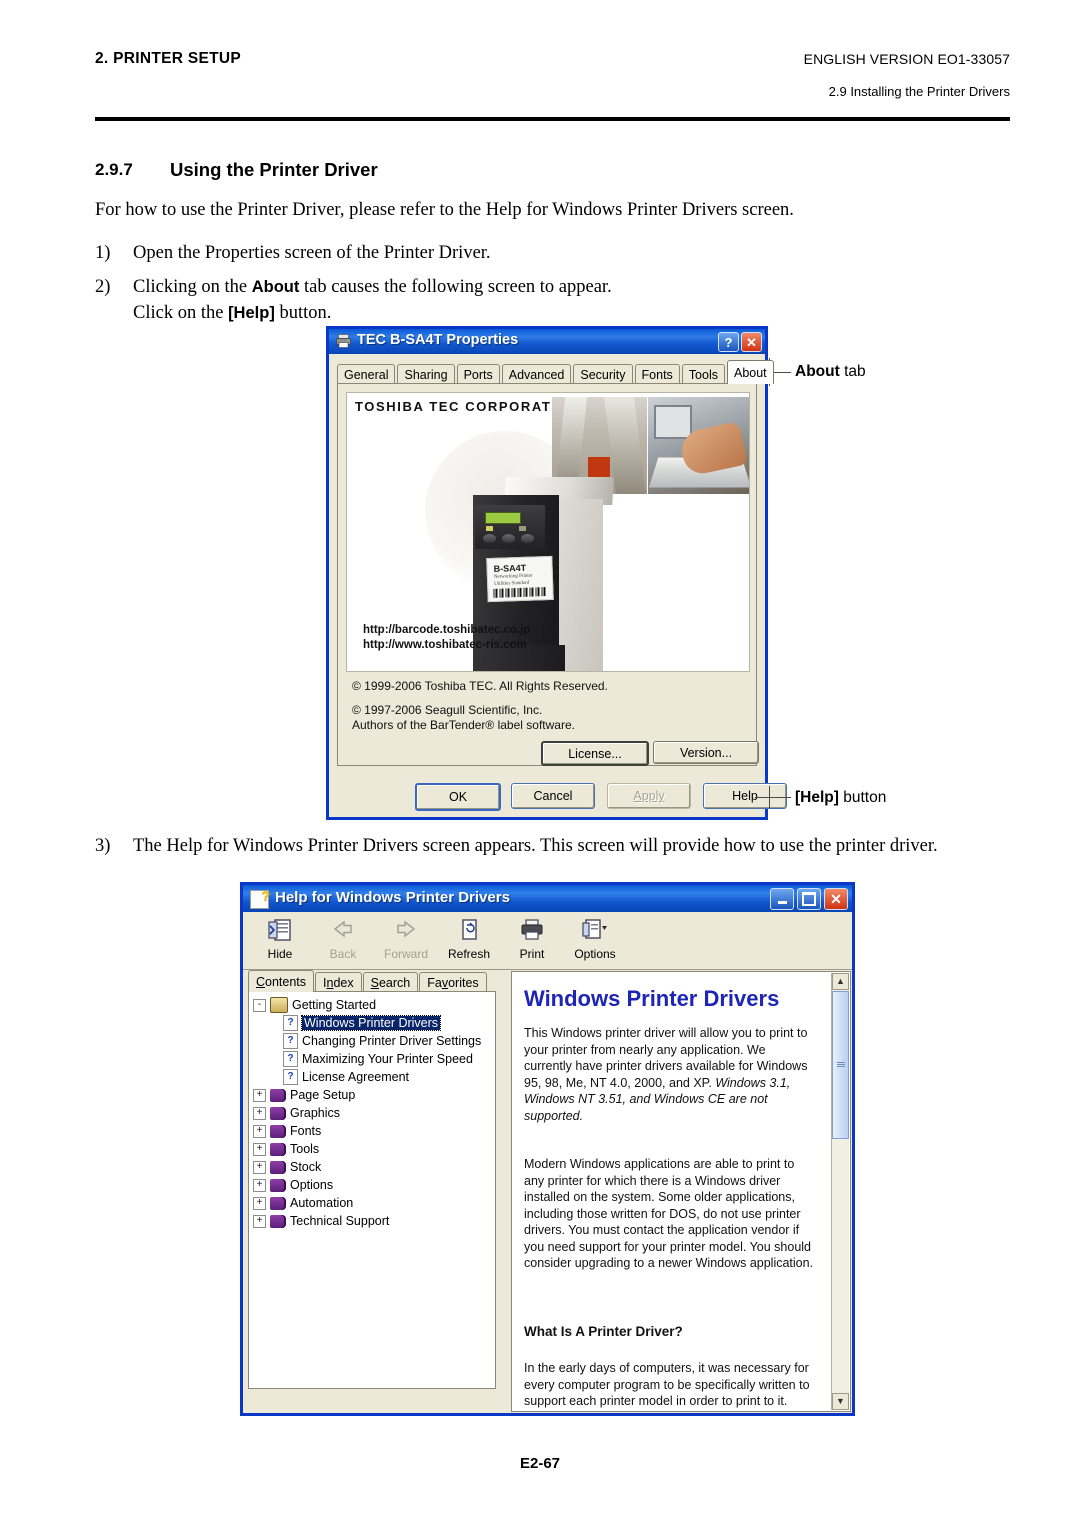 The image size is (1080, 1528). I want to click on tab-advanced: Advanced, so click(536, 374).